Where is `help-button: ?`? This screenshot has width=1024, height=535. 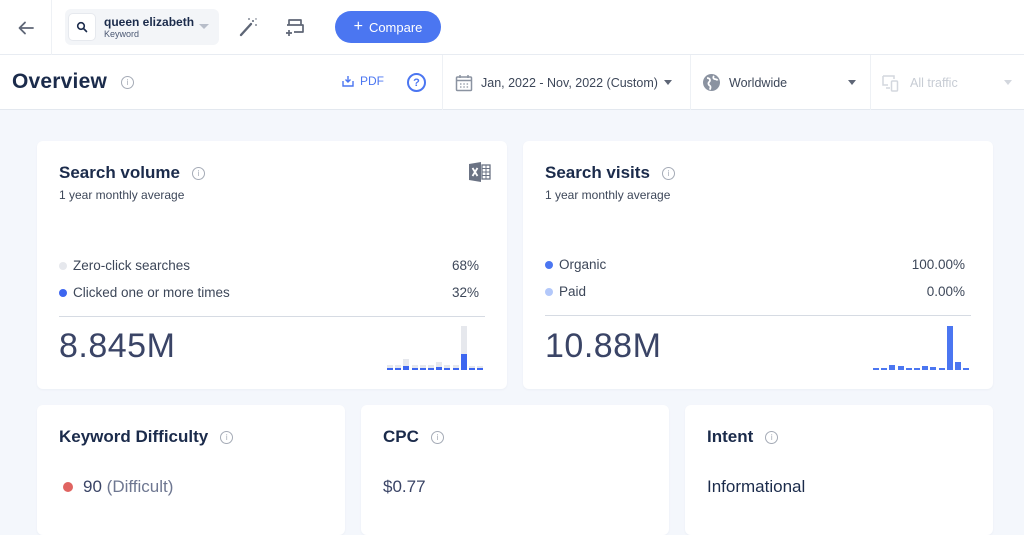
help-button: ? is located at coordinates (416, 82).